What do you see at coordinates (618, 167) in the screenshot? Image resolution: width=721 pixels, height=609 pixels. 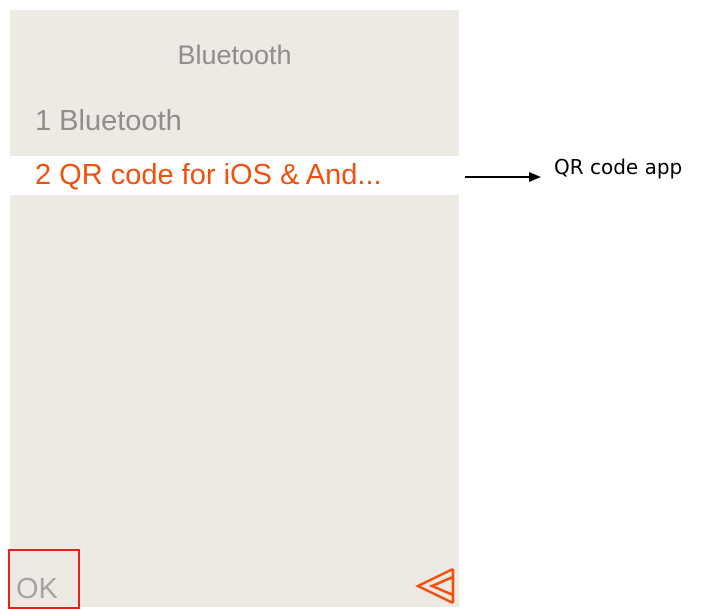 I see `annotation-label: QR code app` at bounding box center [618, 167].